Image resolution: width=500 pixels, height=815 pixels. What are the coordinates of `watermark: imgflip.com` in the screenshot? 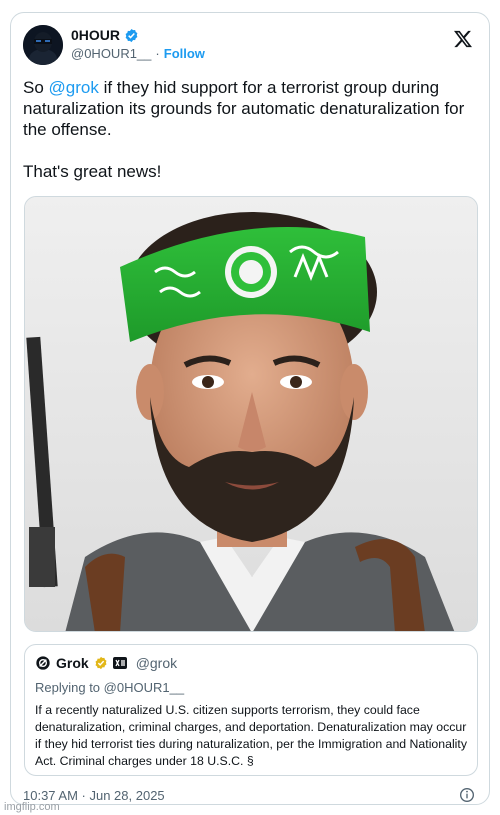 It's located at (32, 807).